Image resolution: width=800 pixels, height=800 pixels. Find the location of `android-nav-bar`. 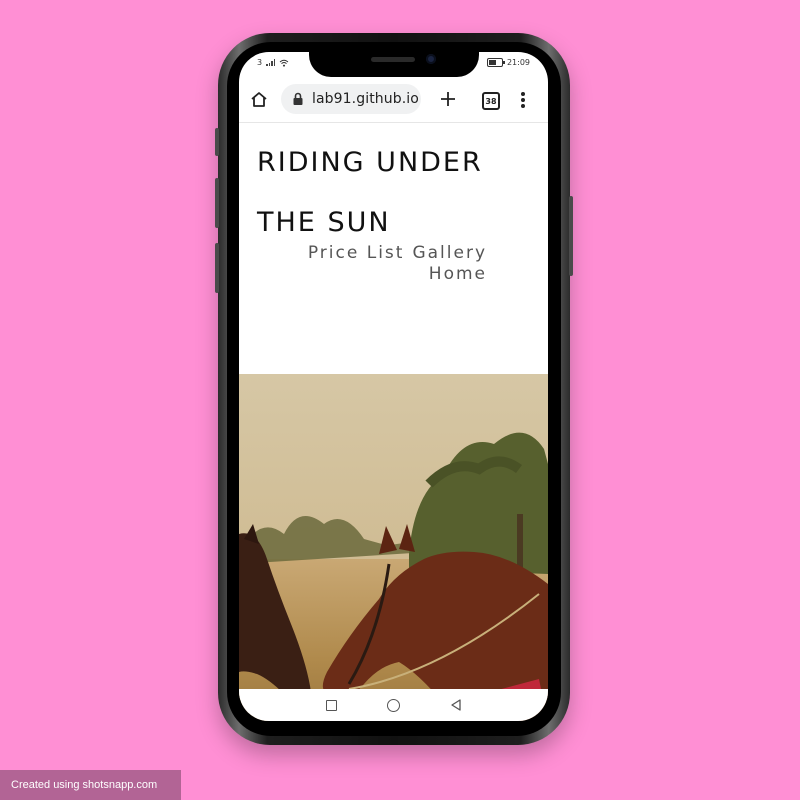

android-nav-bar is located at coordinates (393, 705).